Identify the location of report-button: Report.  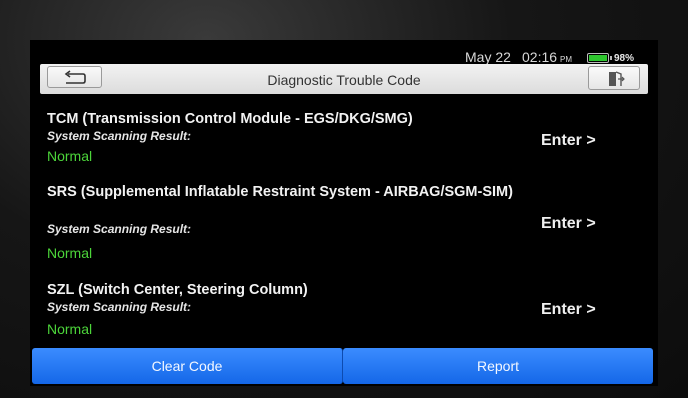
(498, 366).